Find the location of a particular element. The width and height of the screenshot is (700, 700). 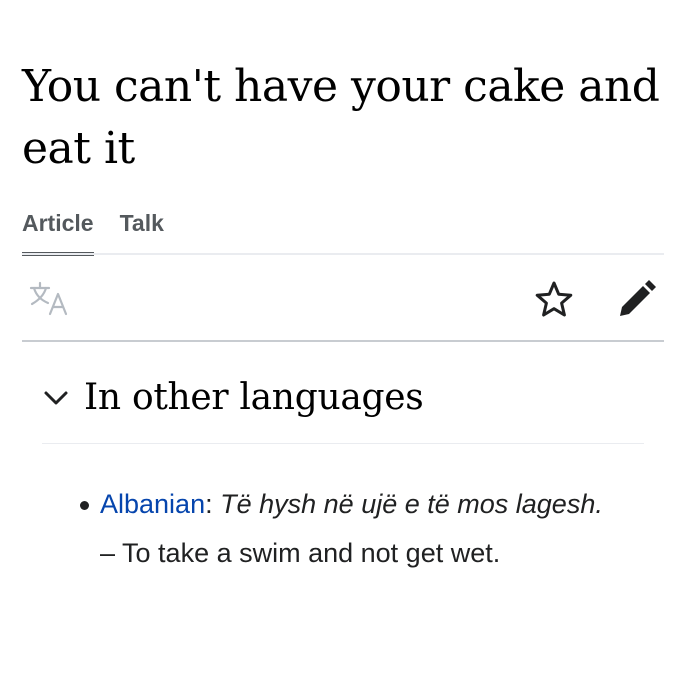

translation-text: To take a swim and not get wet. is located at coordinates (311, 553).